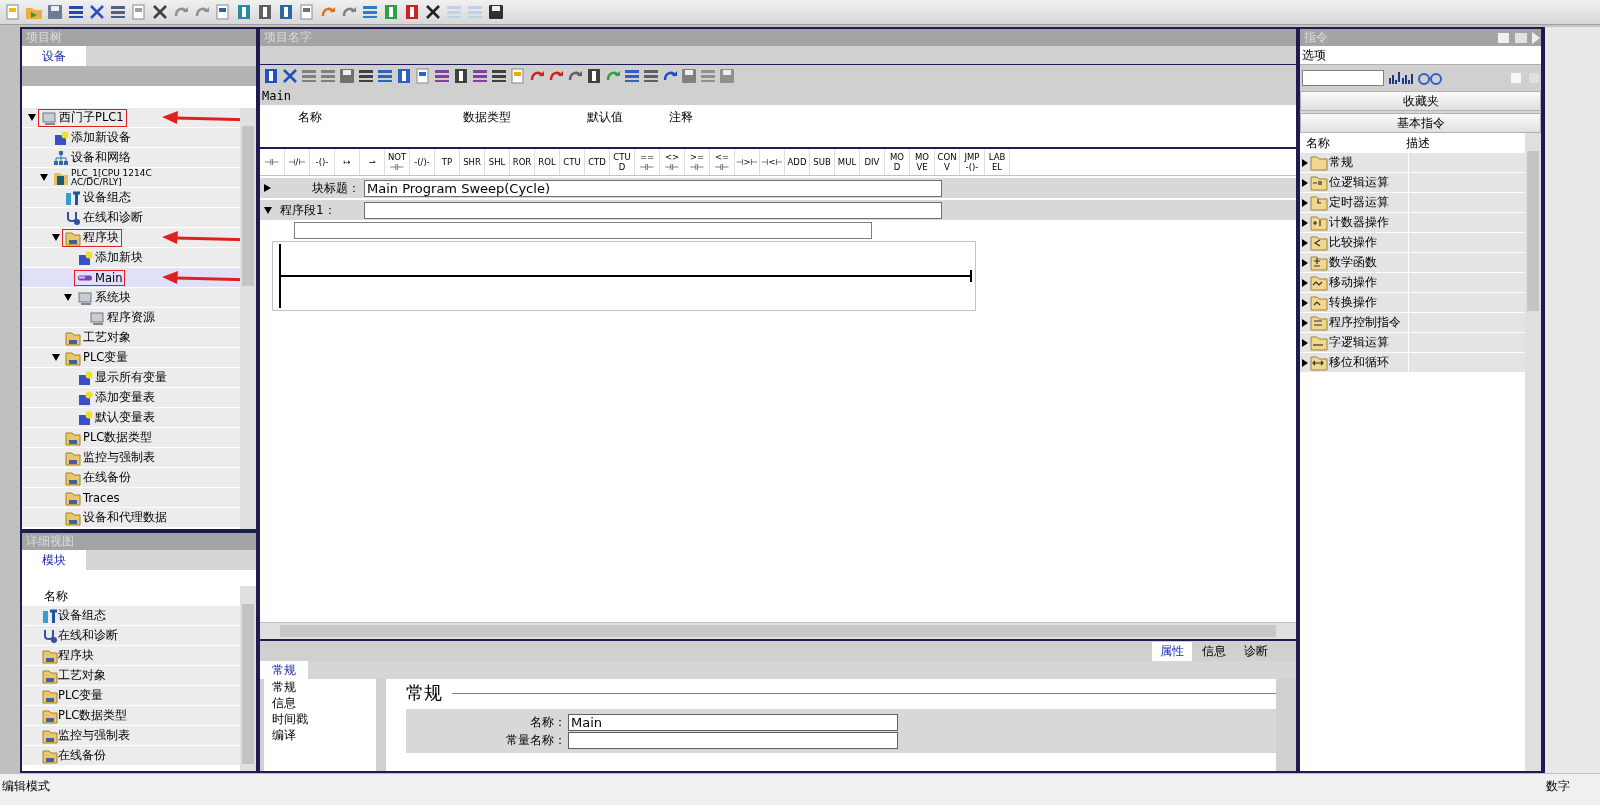 The width and height of the screenshot is (1600, 805). What do you see at coordinates (131, 478) in the screenshot?
I see `tree-item: 在线备份` at bounding box center [131, 478].